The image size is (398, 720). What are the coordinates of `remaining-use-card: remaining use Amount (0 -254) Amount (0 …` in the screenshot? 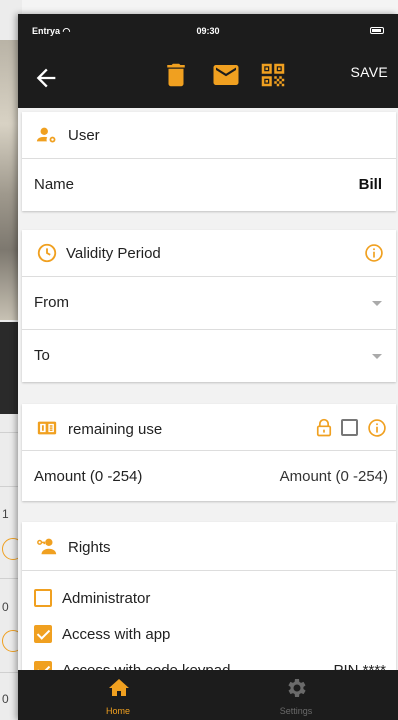 It's located at (209, 452).